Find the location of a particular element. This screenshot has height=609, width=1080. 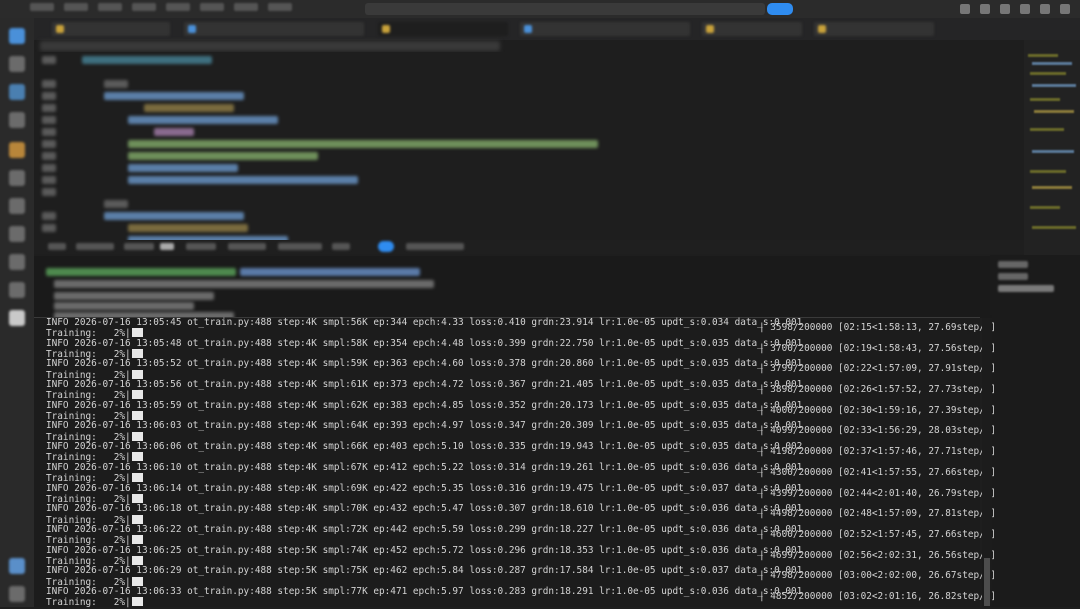

gear-icon is located at coordinates (17, 594).